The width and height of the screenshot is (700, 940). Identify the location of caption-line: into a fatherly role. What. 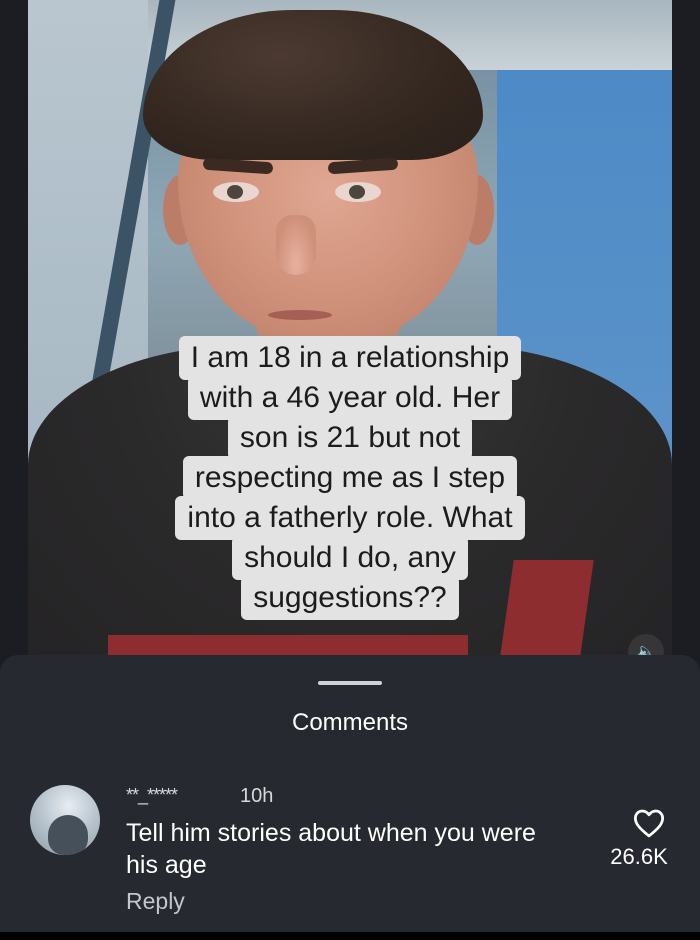
(350, 518).